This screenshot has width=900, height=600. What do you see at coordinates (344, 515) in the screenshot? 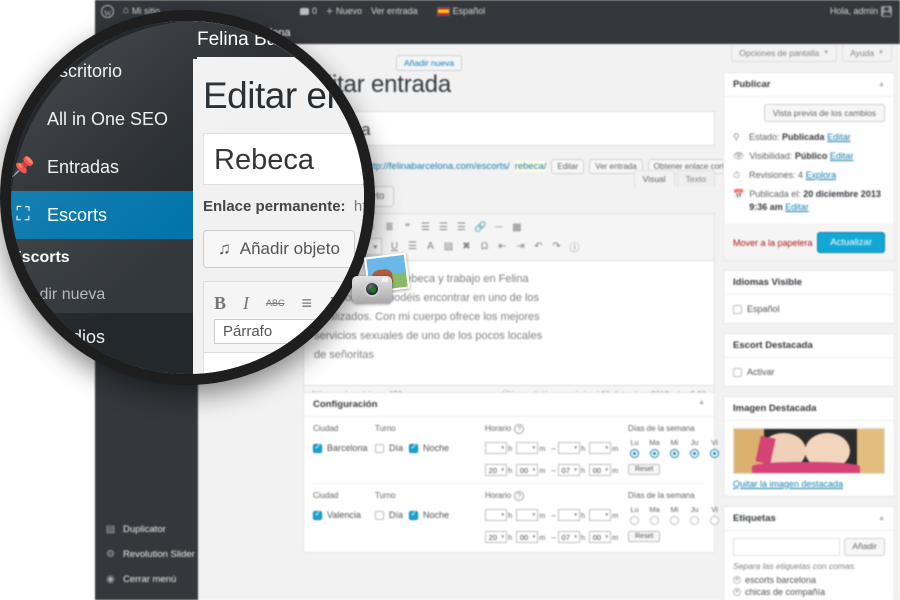
I see `ciudad-checkbox-valencia: Valencia` at bounding box center [344, 515].